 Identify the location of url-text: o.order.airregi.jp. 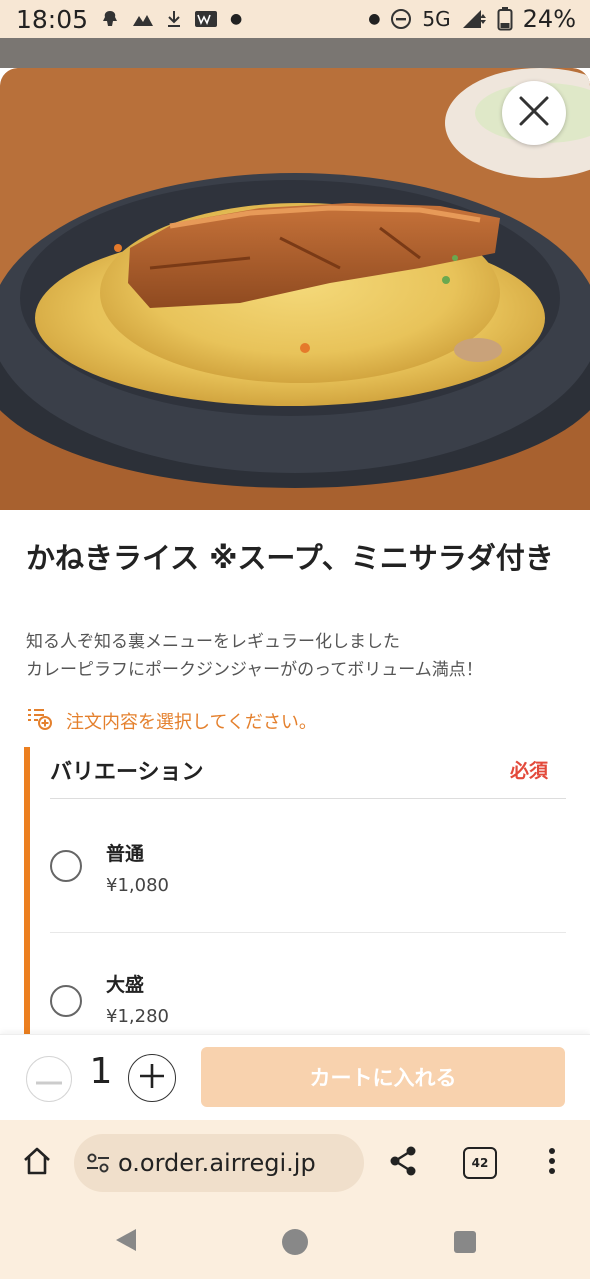
(217, 1163).